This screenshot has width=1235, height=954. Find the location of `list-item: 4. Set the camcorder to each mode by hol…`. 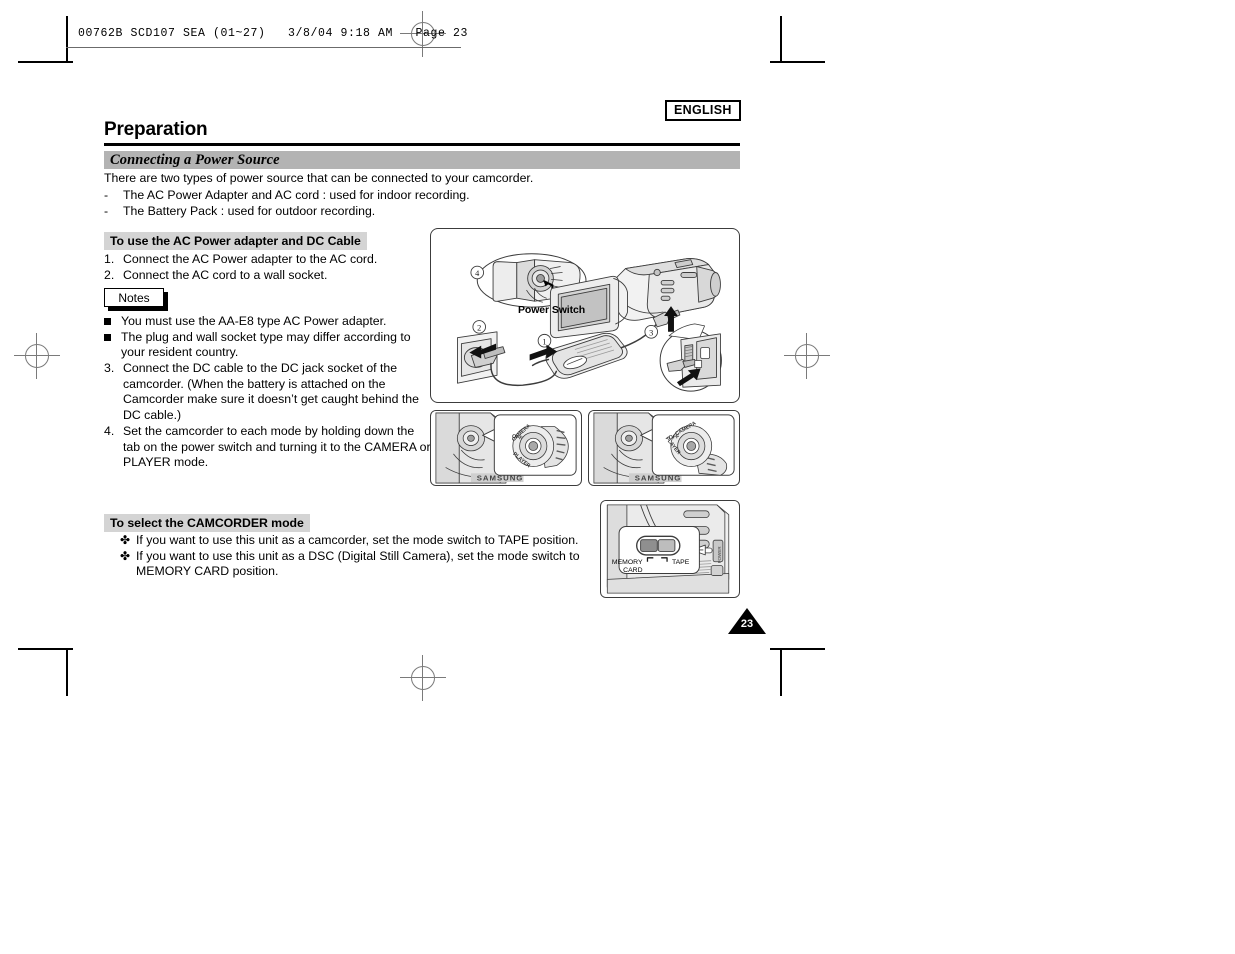

list-item: 4. Set the camcorder to each mode by hol… is located at coordinates (269, 447).